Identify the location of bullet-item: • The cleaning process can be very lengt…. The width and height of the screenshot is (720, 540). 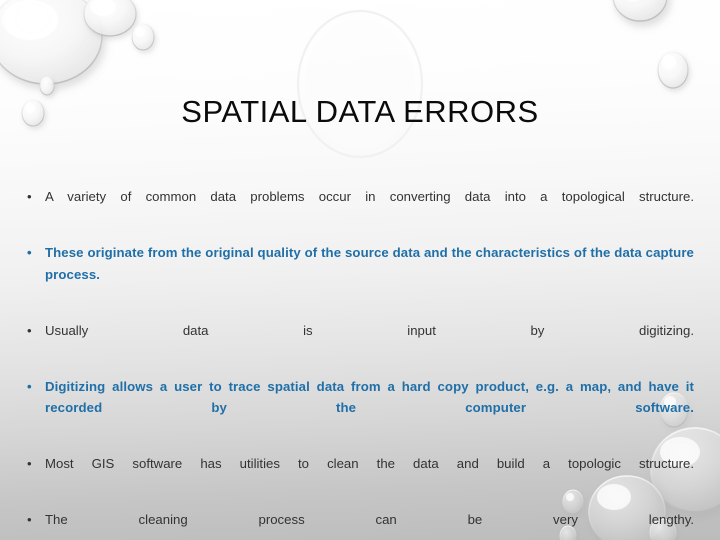
(358, 524).